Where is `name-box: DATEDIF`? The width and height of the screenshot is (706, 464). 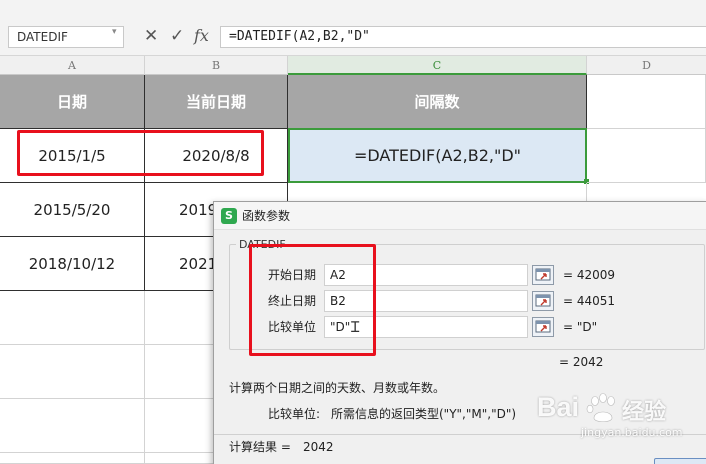
name-box: DATEDIF is located at coordinates (66, 37).